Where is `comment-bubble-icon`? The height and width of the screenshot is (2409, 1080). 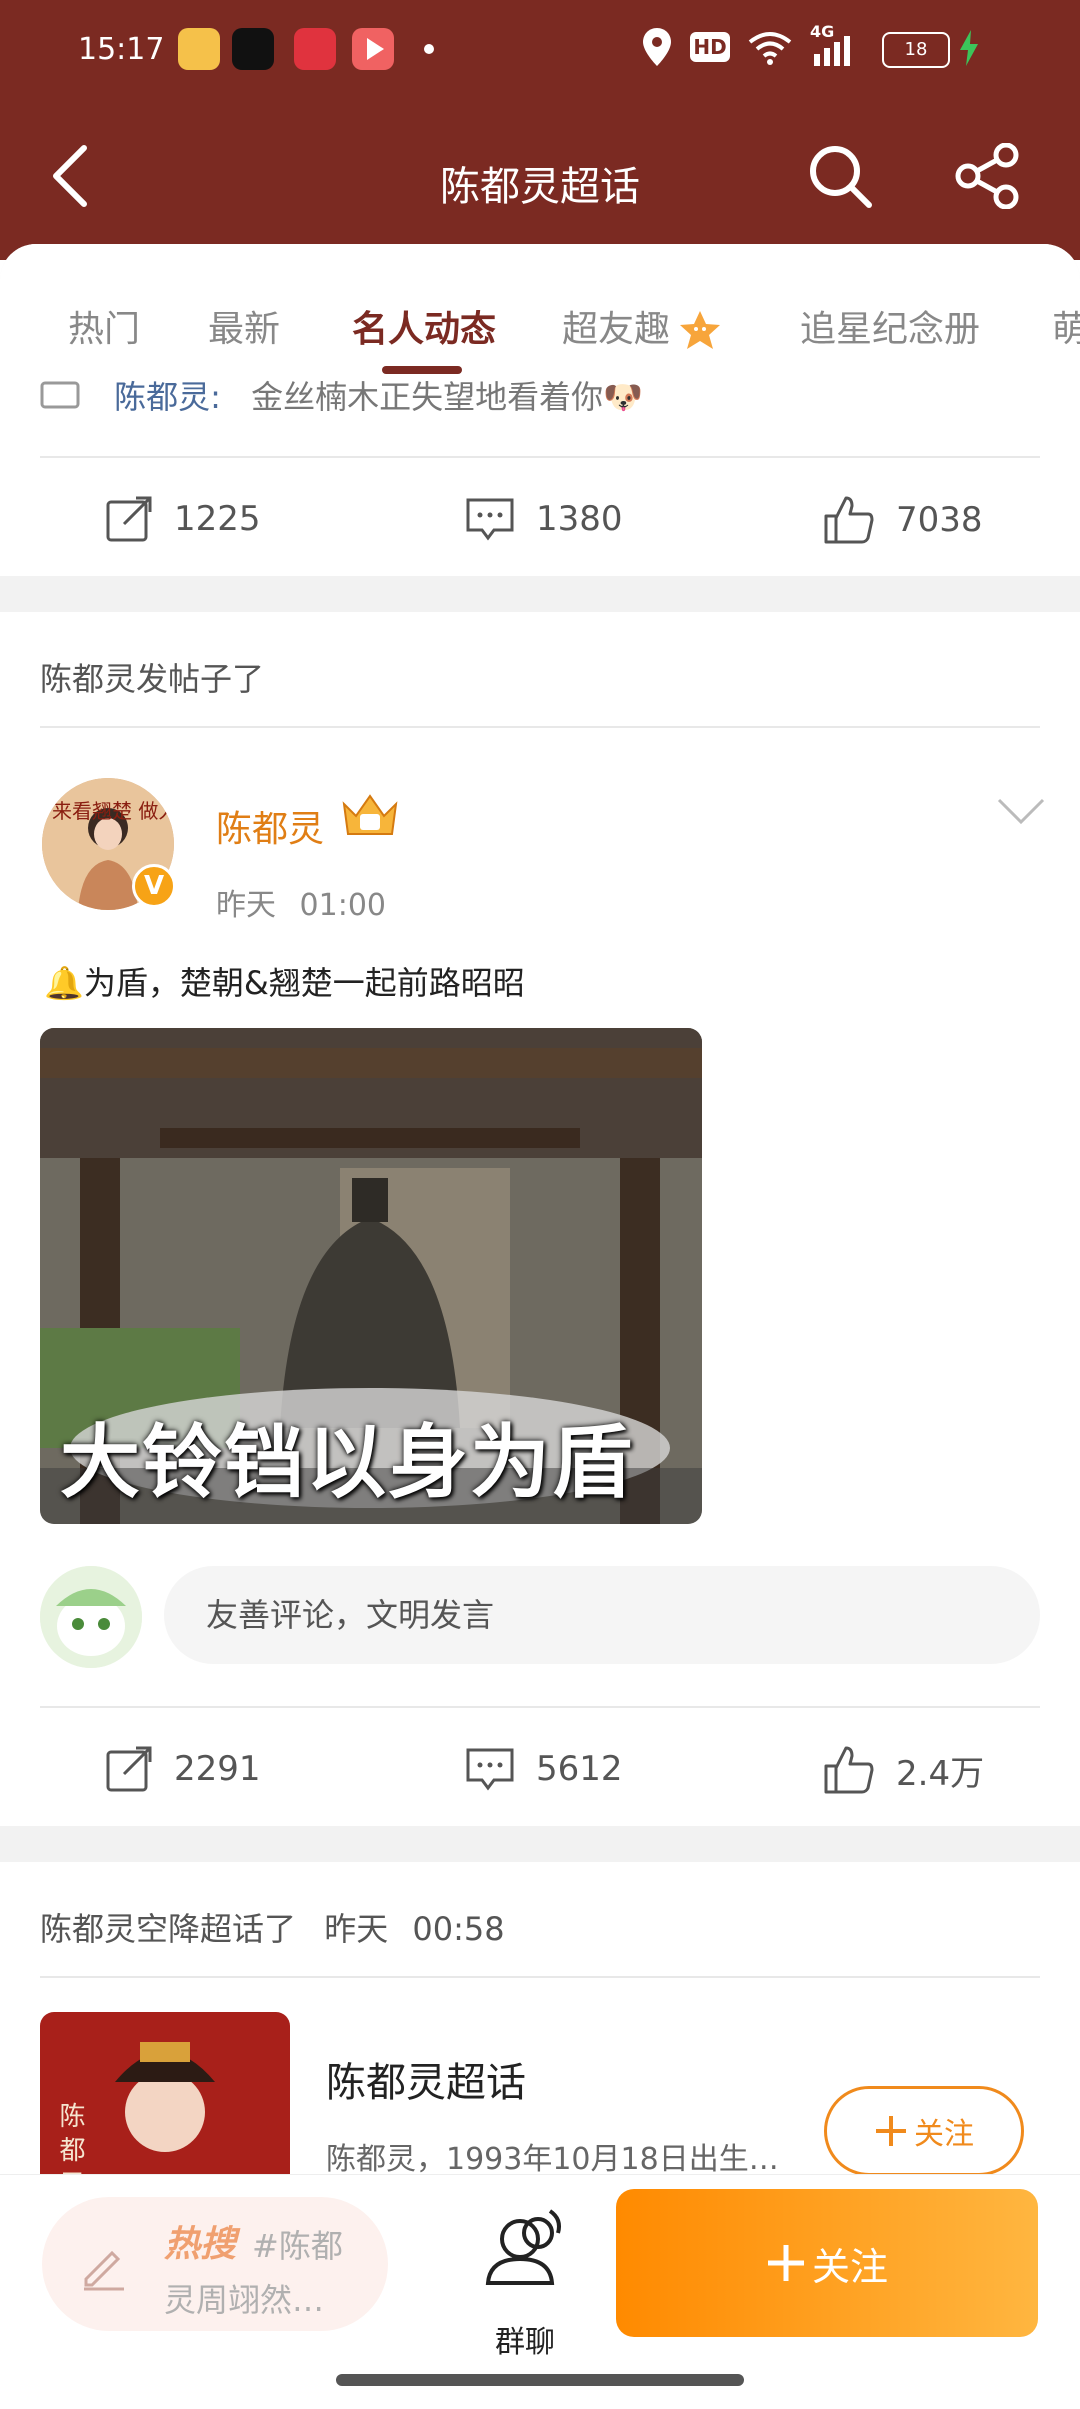 comment-bubble-icon is located at coordinates (60, 395).